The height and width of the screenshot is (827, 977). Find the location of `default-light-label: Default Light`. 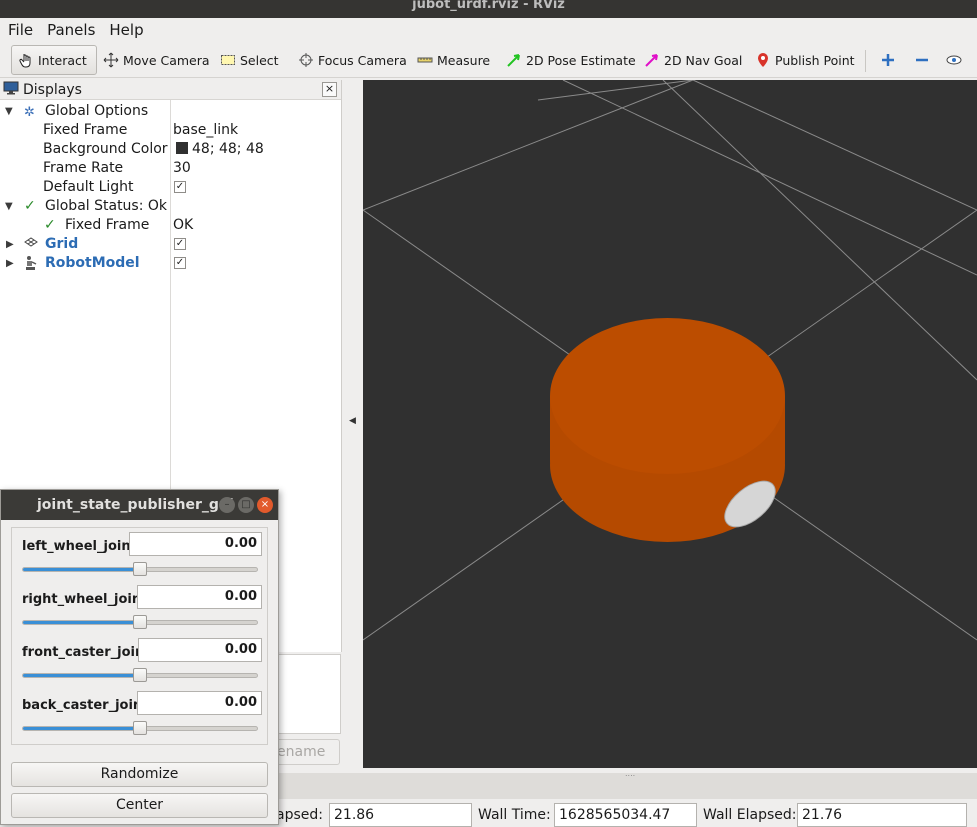

default-light-label: Default Light is located at coordinates (88, 187).